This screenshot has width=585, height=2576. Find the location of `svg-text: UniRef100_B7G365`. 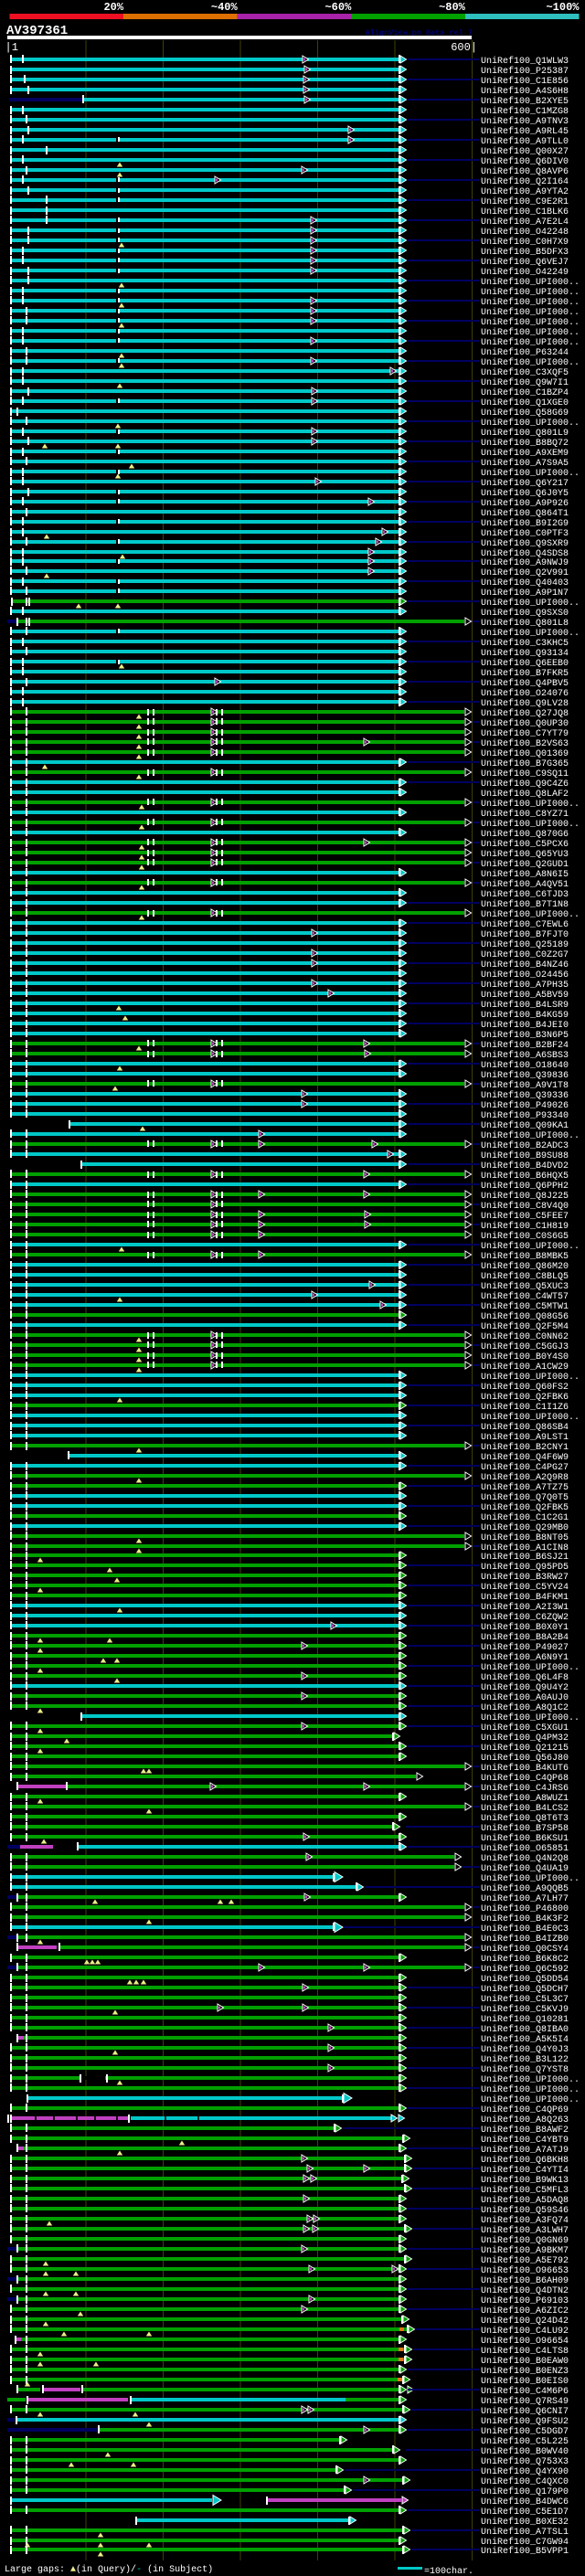

svg-text: UniRef100_B7G365 is located at coordinates (525, 763).